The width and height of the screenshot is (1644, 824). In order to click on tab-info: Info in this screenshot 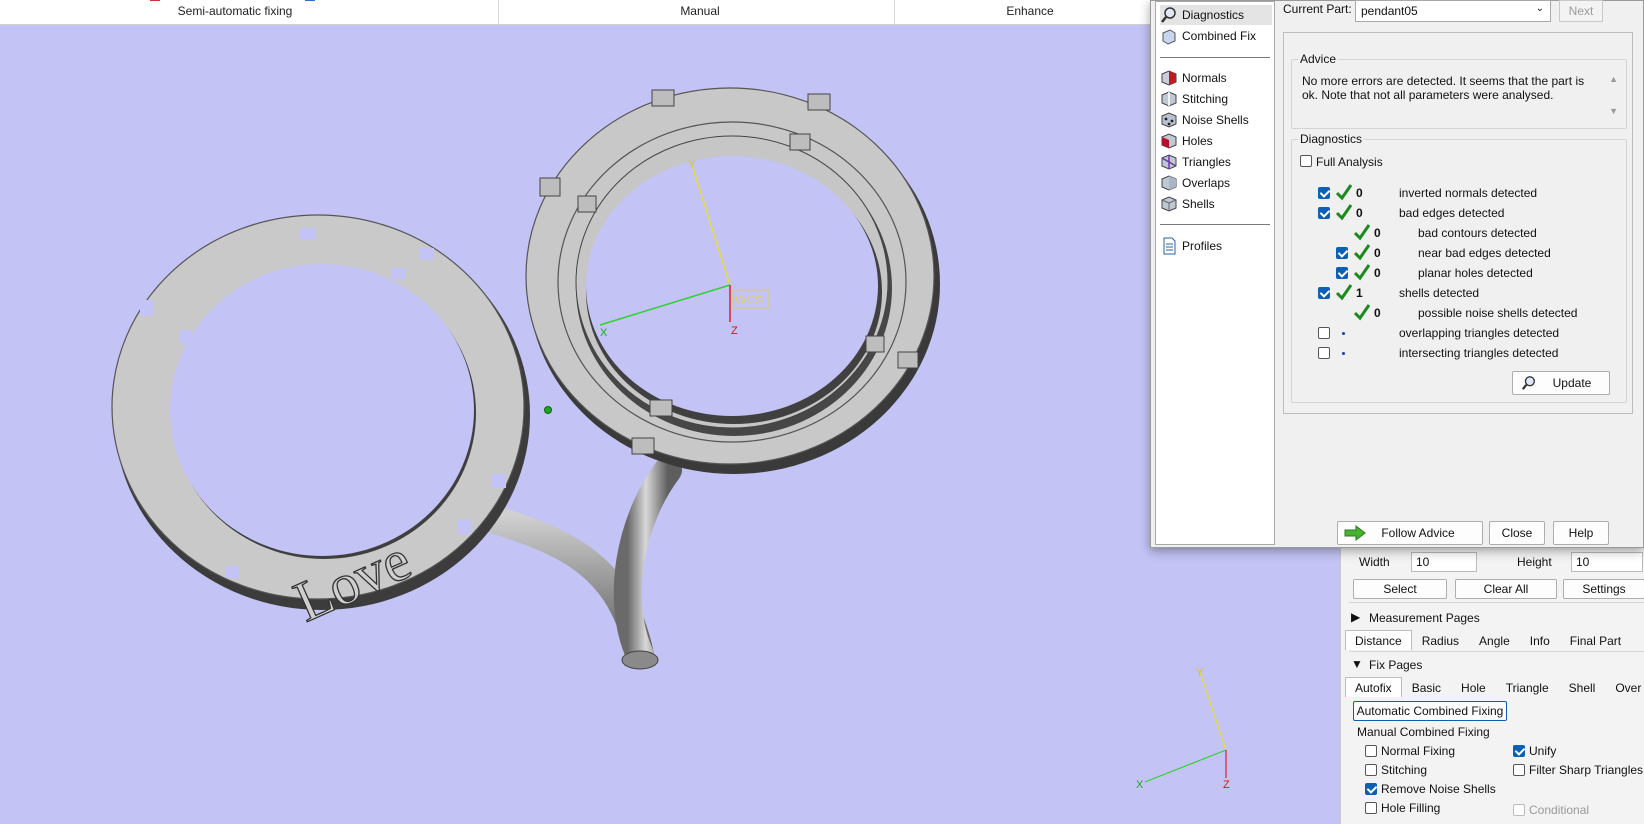, I will do `click(1540, 640)`.